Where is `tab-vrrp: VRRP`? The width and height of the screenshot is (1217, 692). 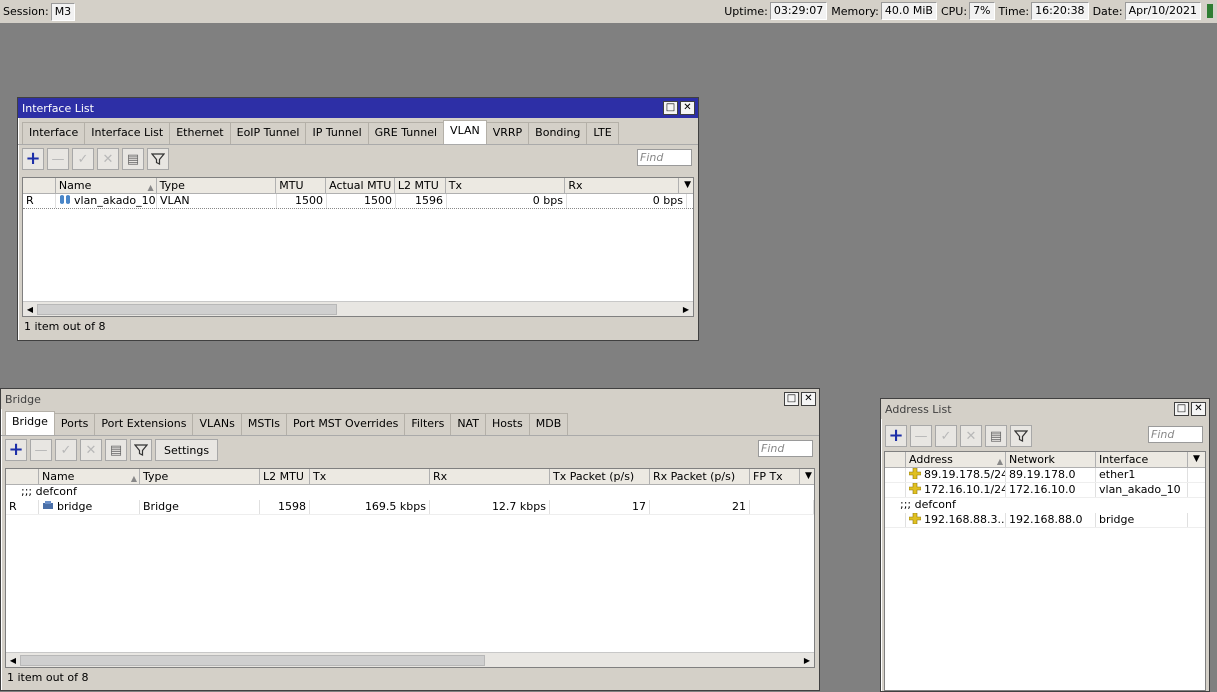
tab-vrrp: VRRP is located at coordinates (507, 133).